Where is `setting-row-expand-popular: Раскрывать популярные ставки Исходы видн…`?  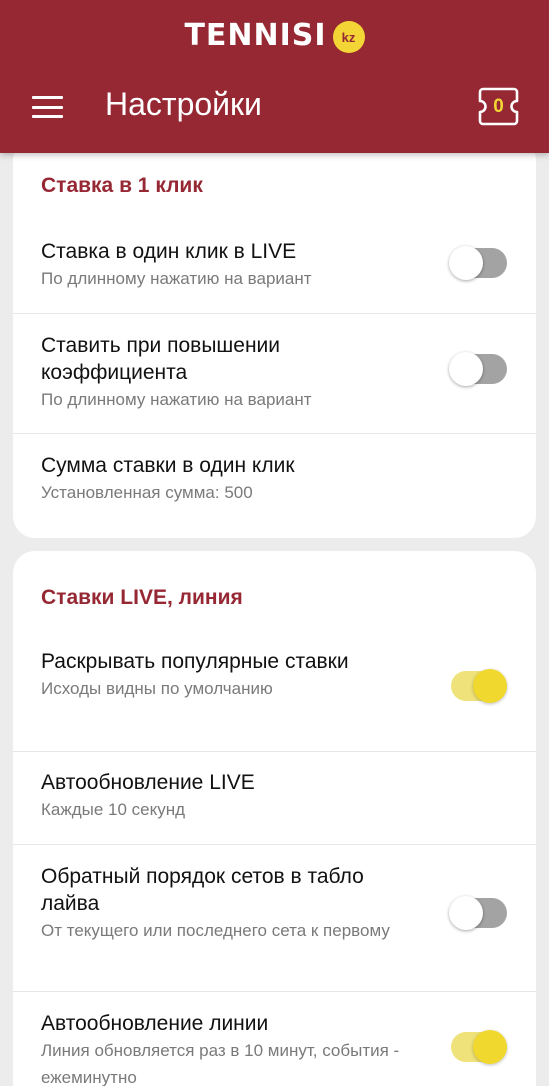
setting-row-expand-popular: Раскрывать популярные ставки Исходы видн… is located at coordinates (274, 691).